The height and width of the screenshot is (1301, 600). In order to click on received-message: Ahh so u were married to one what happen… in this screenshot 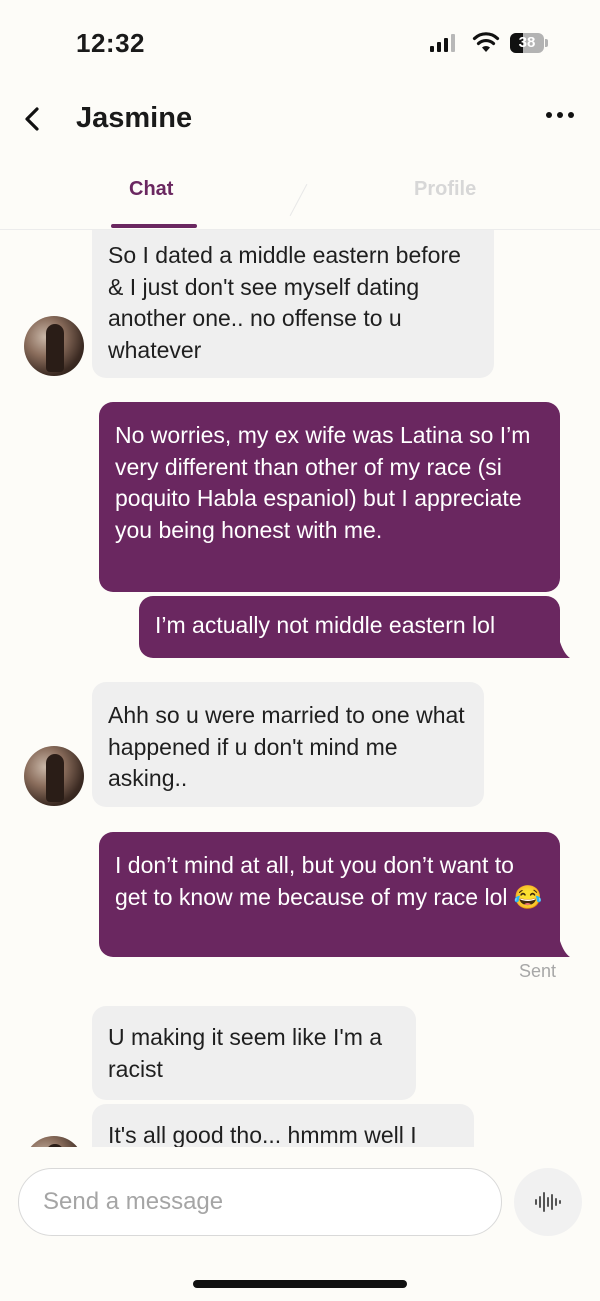, I will do `click(288, 744)`.